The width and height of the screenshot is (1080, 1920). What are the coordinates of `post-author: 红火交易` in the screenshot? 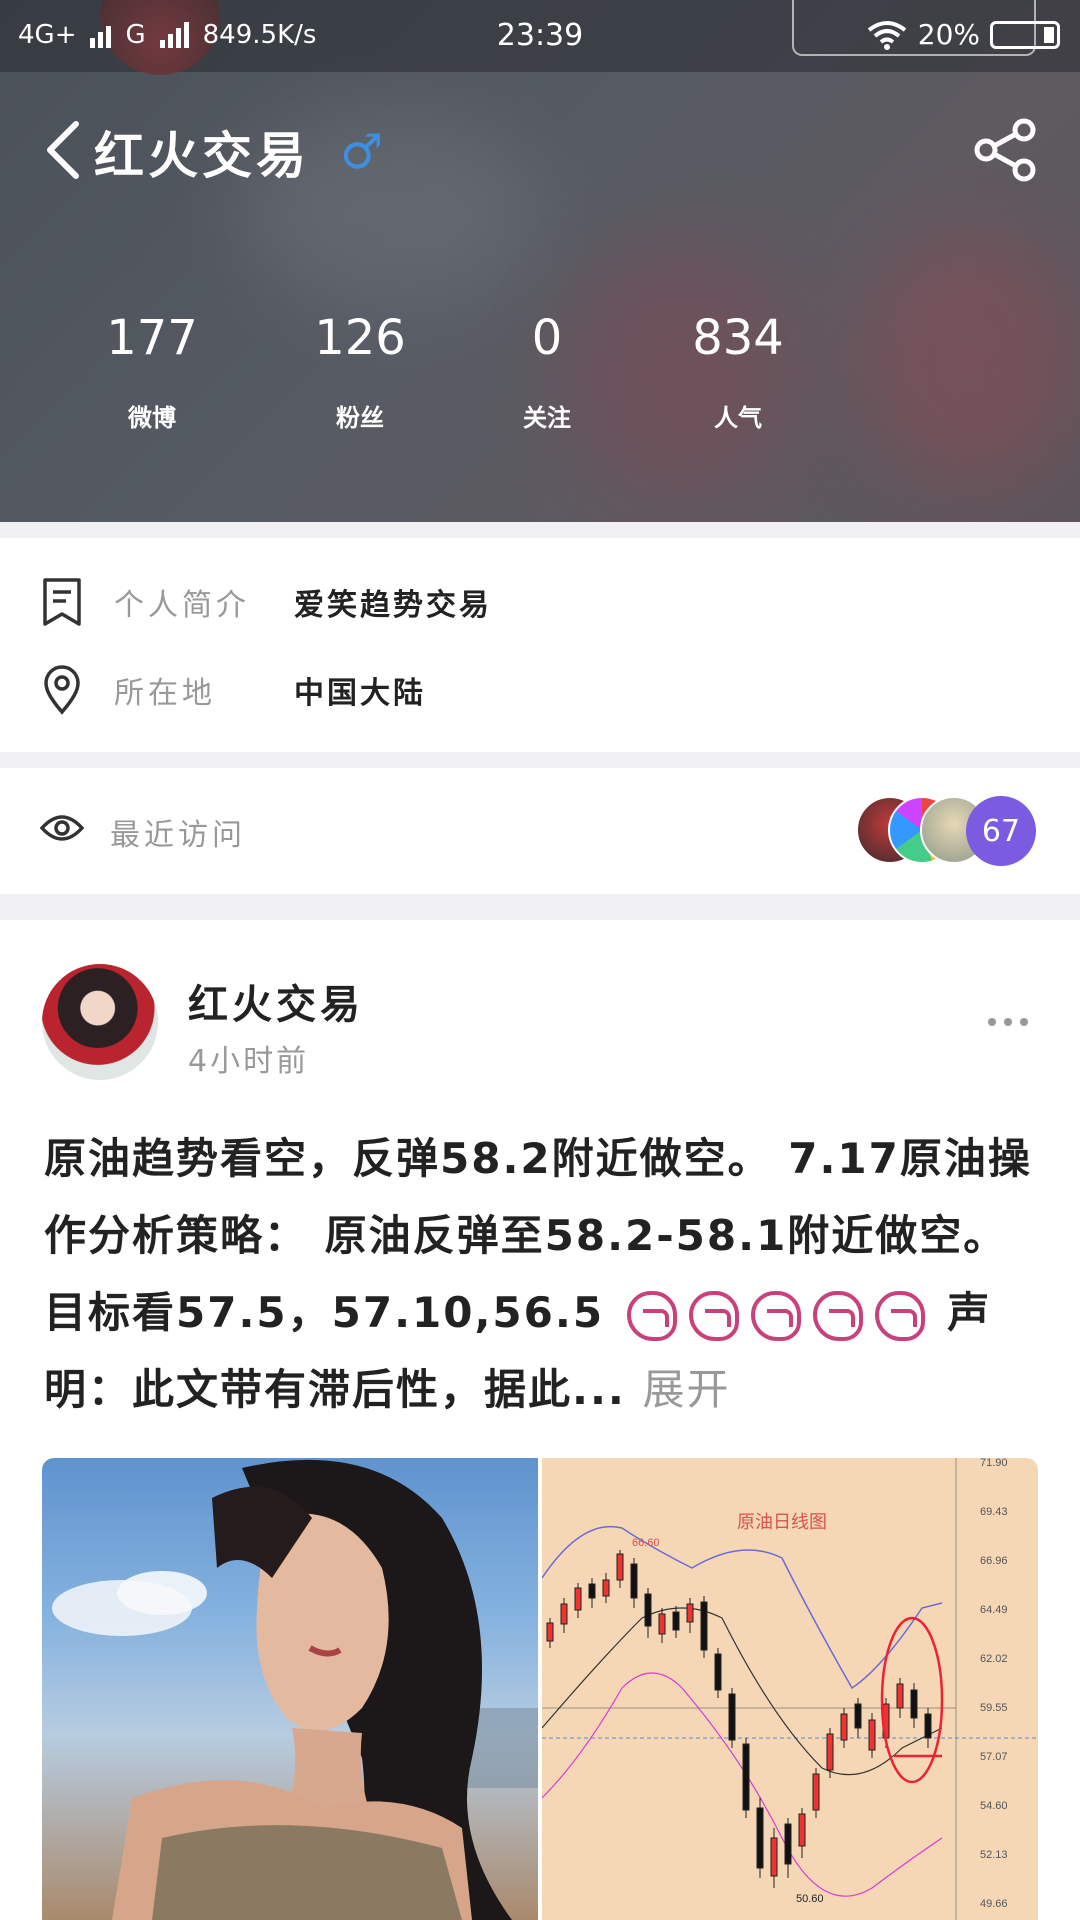 It's located at (276, 1001).